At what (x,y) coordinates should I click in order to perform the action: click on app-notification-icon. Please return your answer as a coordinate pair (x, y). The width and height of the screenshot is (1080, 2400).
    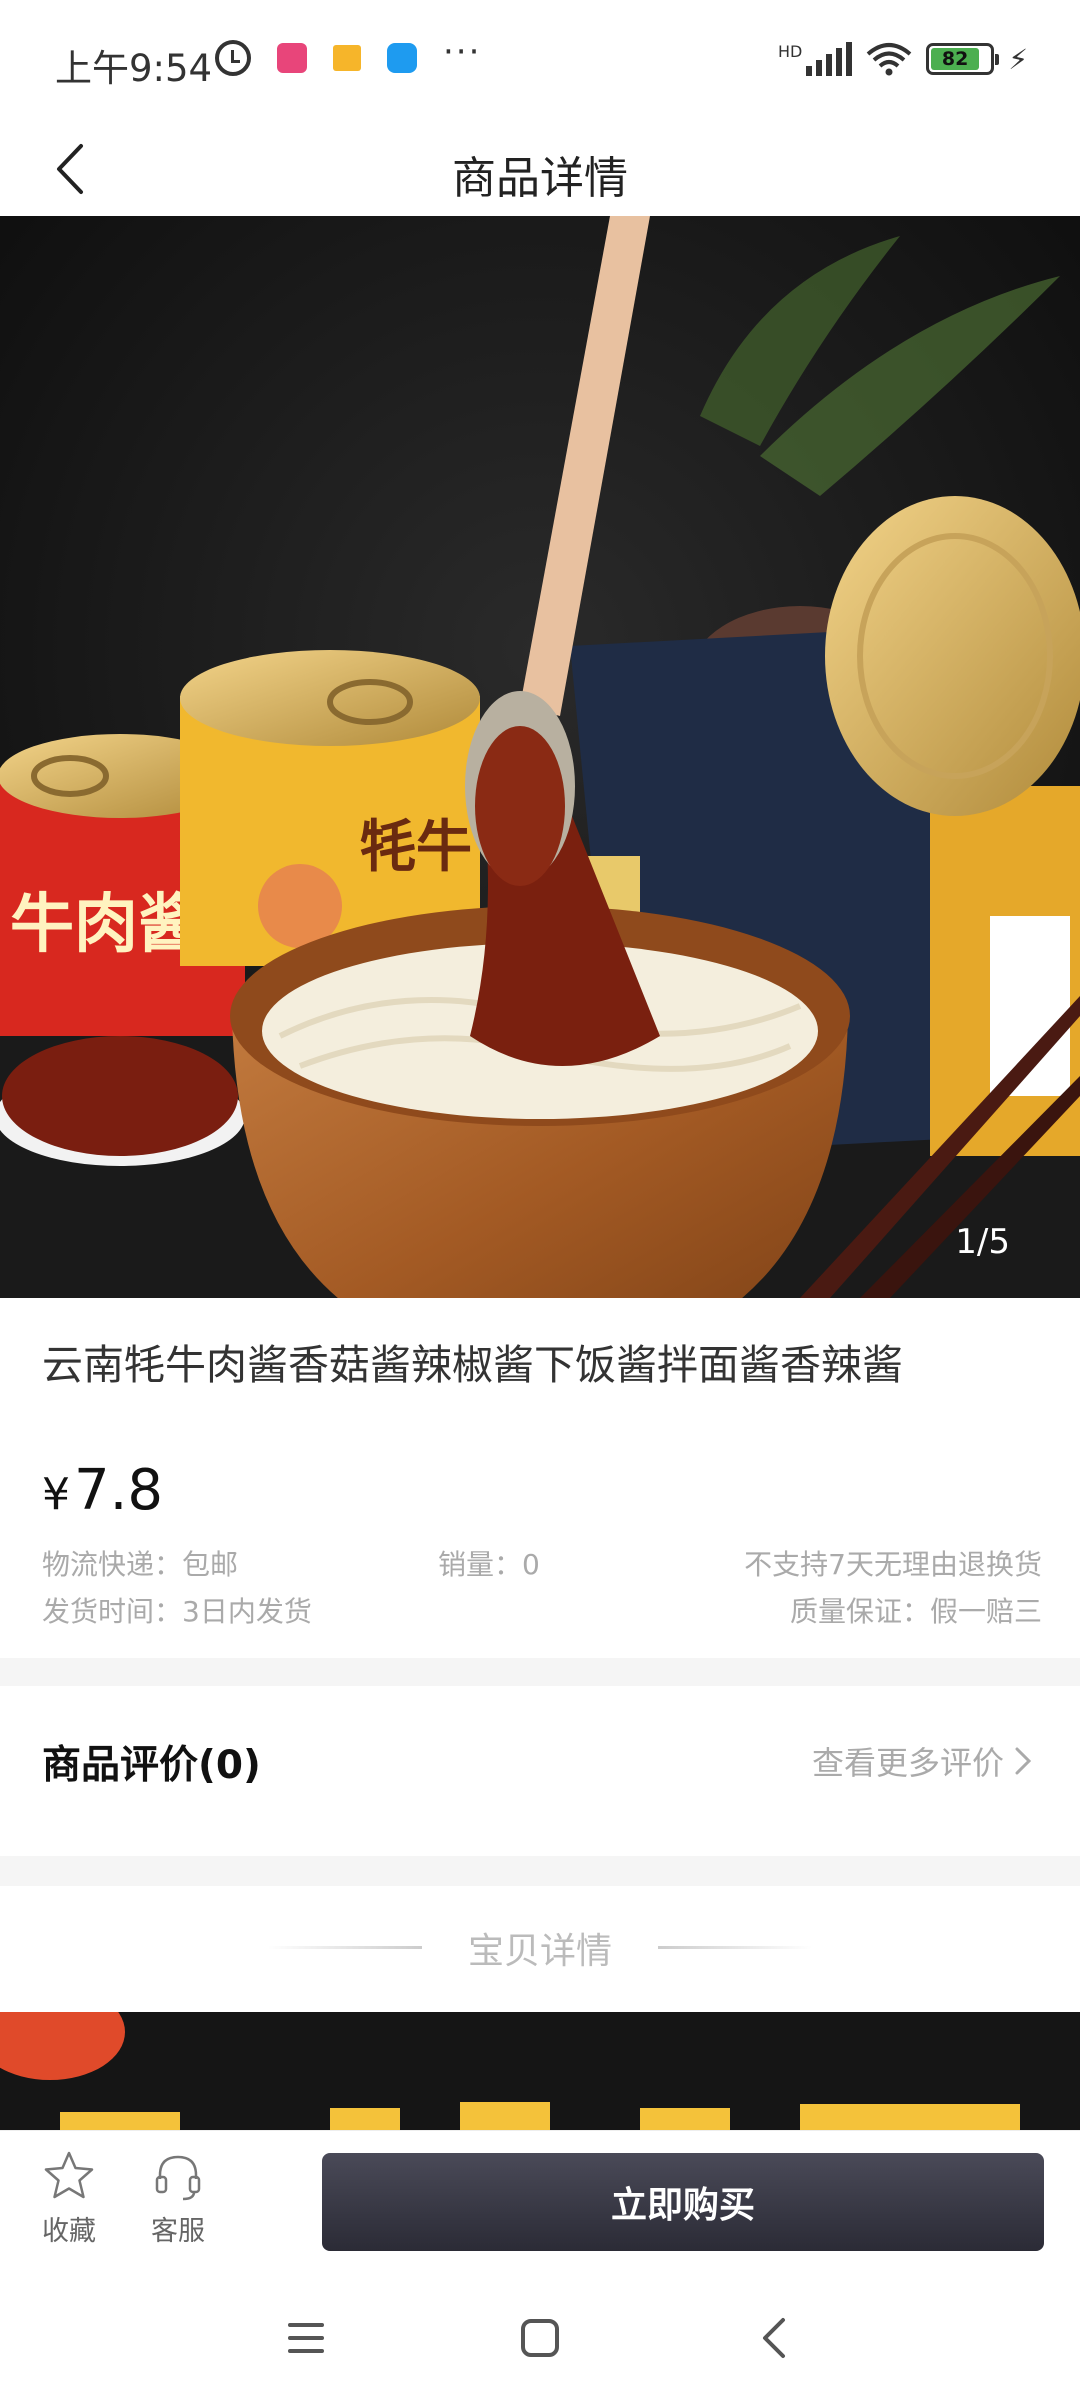
    Looking at the image, I should click on (292, 58).